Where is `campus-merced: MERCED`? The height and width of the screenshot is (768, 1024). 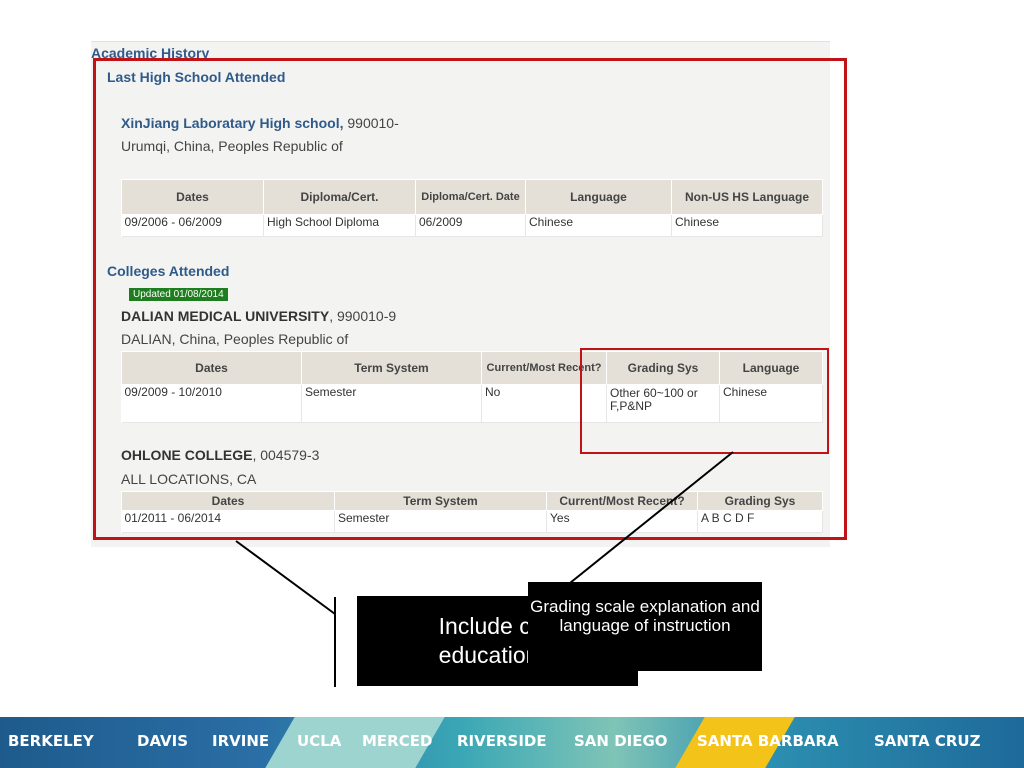
campus-merced: MERCED is located at coordinates (397, 741).